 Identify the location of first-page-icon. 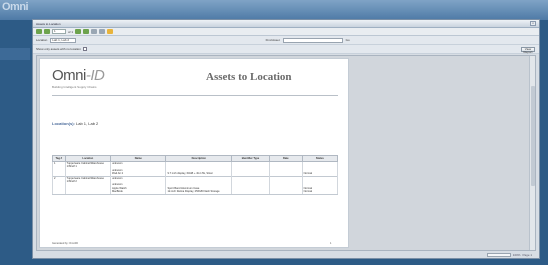
(39, 31).